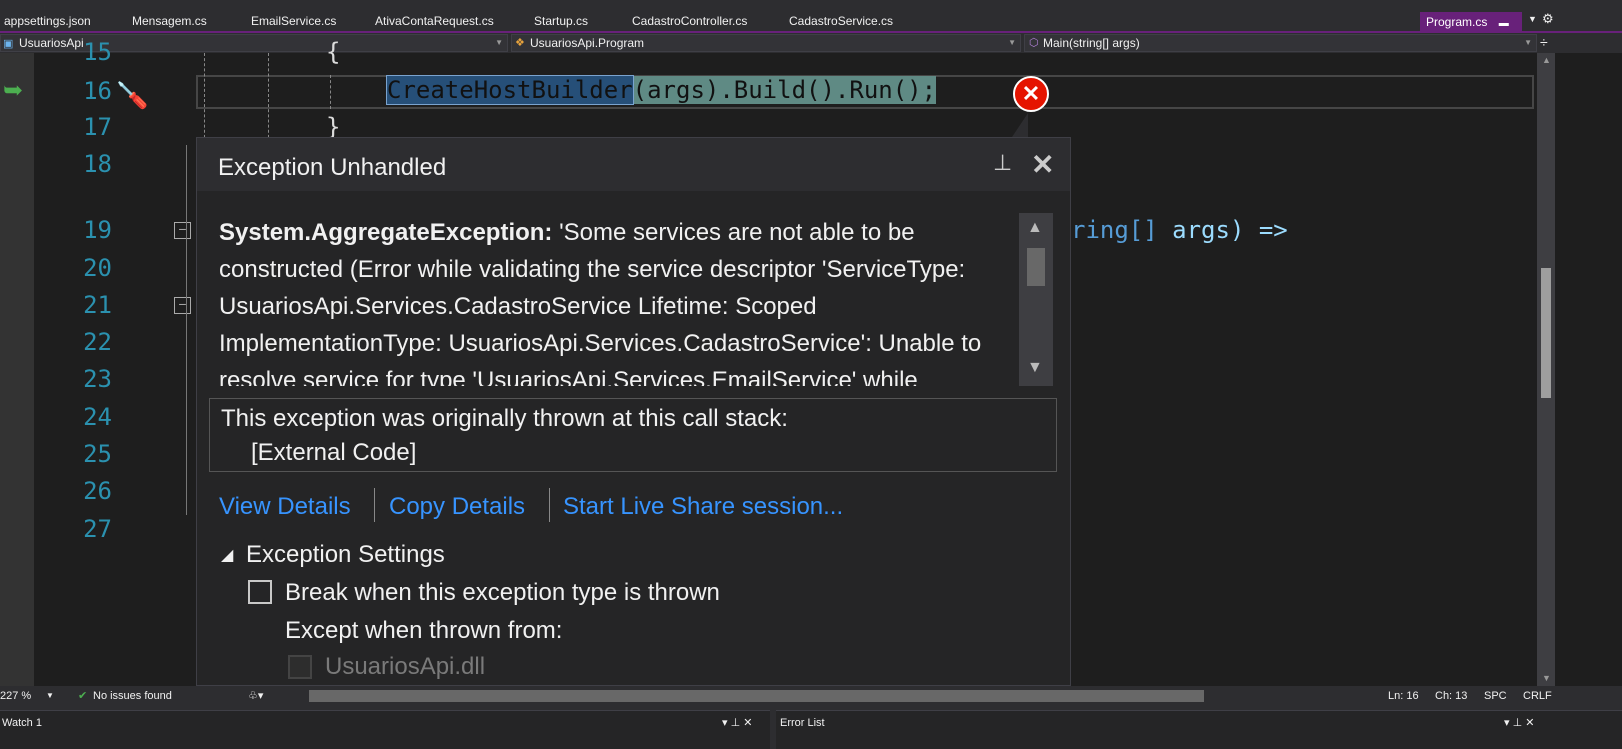  Describe the element at coordinates (97, 342) in the screenshot. I see `line-number: 22` at that location.